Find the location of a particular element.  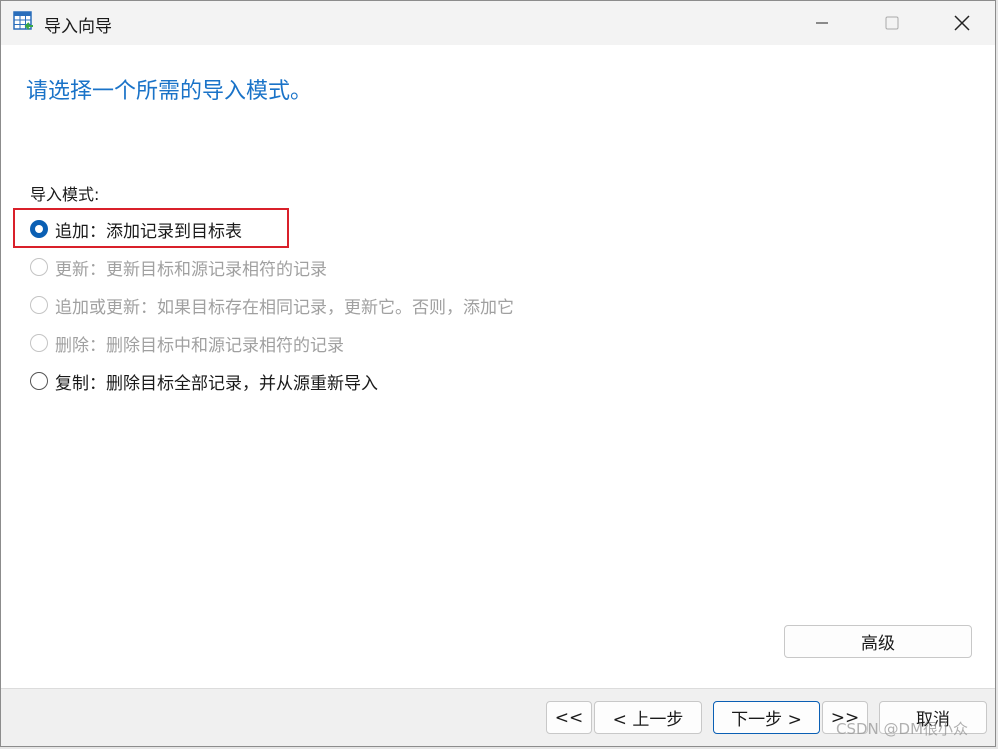

table-import-icon is located at coordinates (24, 22).